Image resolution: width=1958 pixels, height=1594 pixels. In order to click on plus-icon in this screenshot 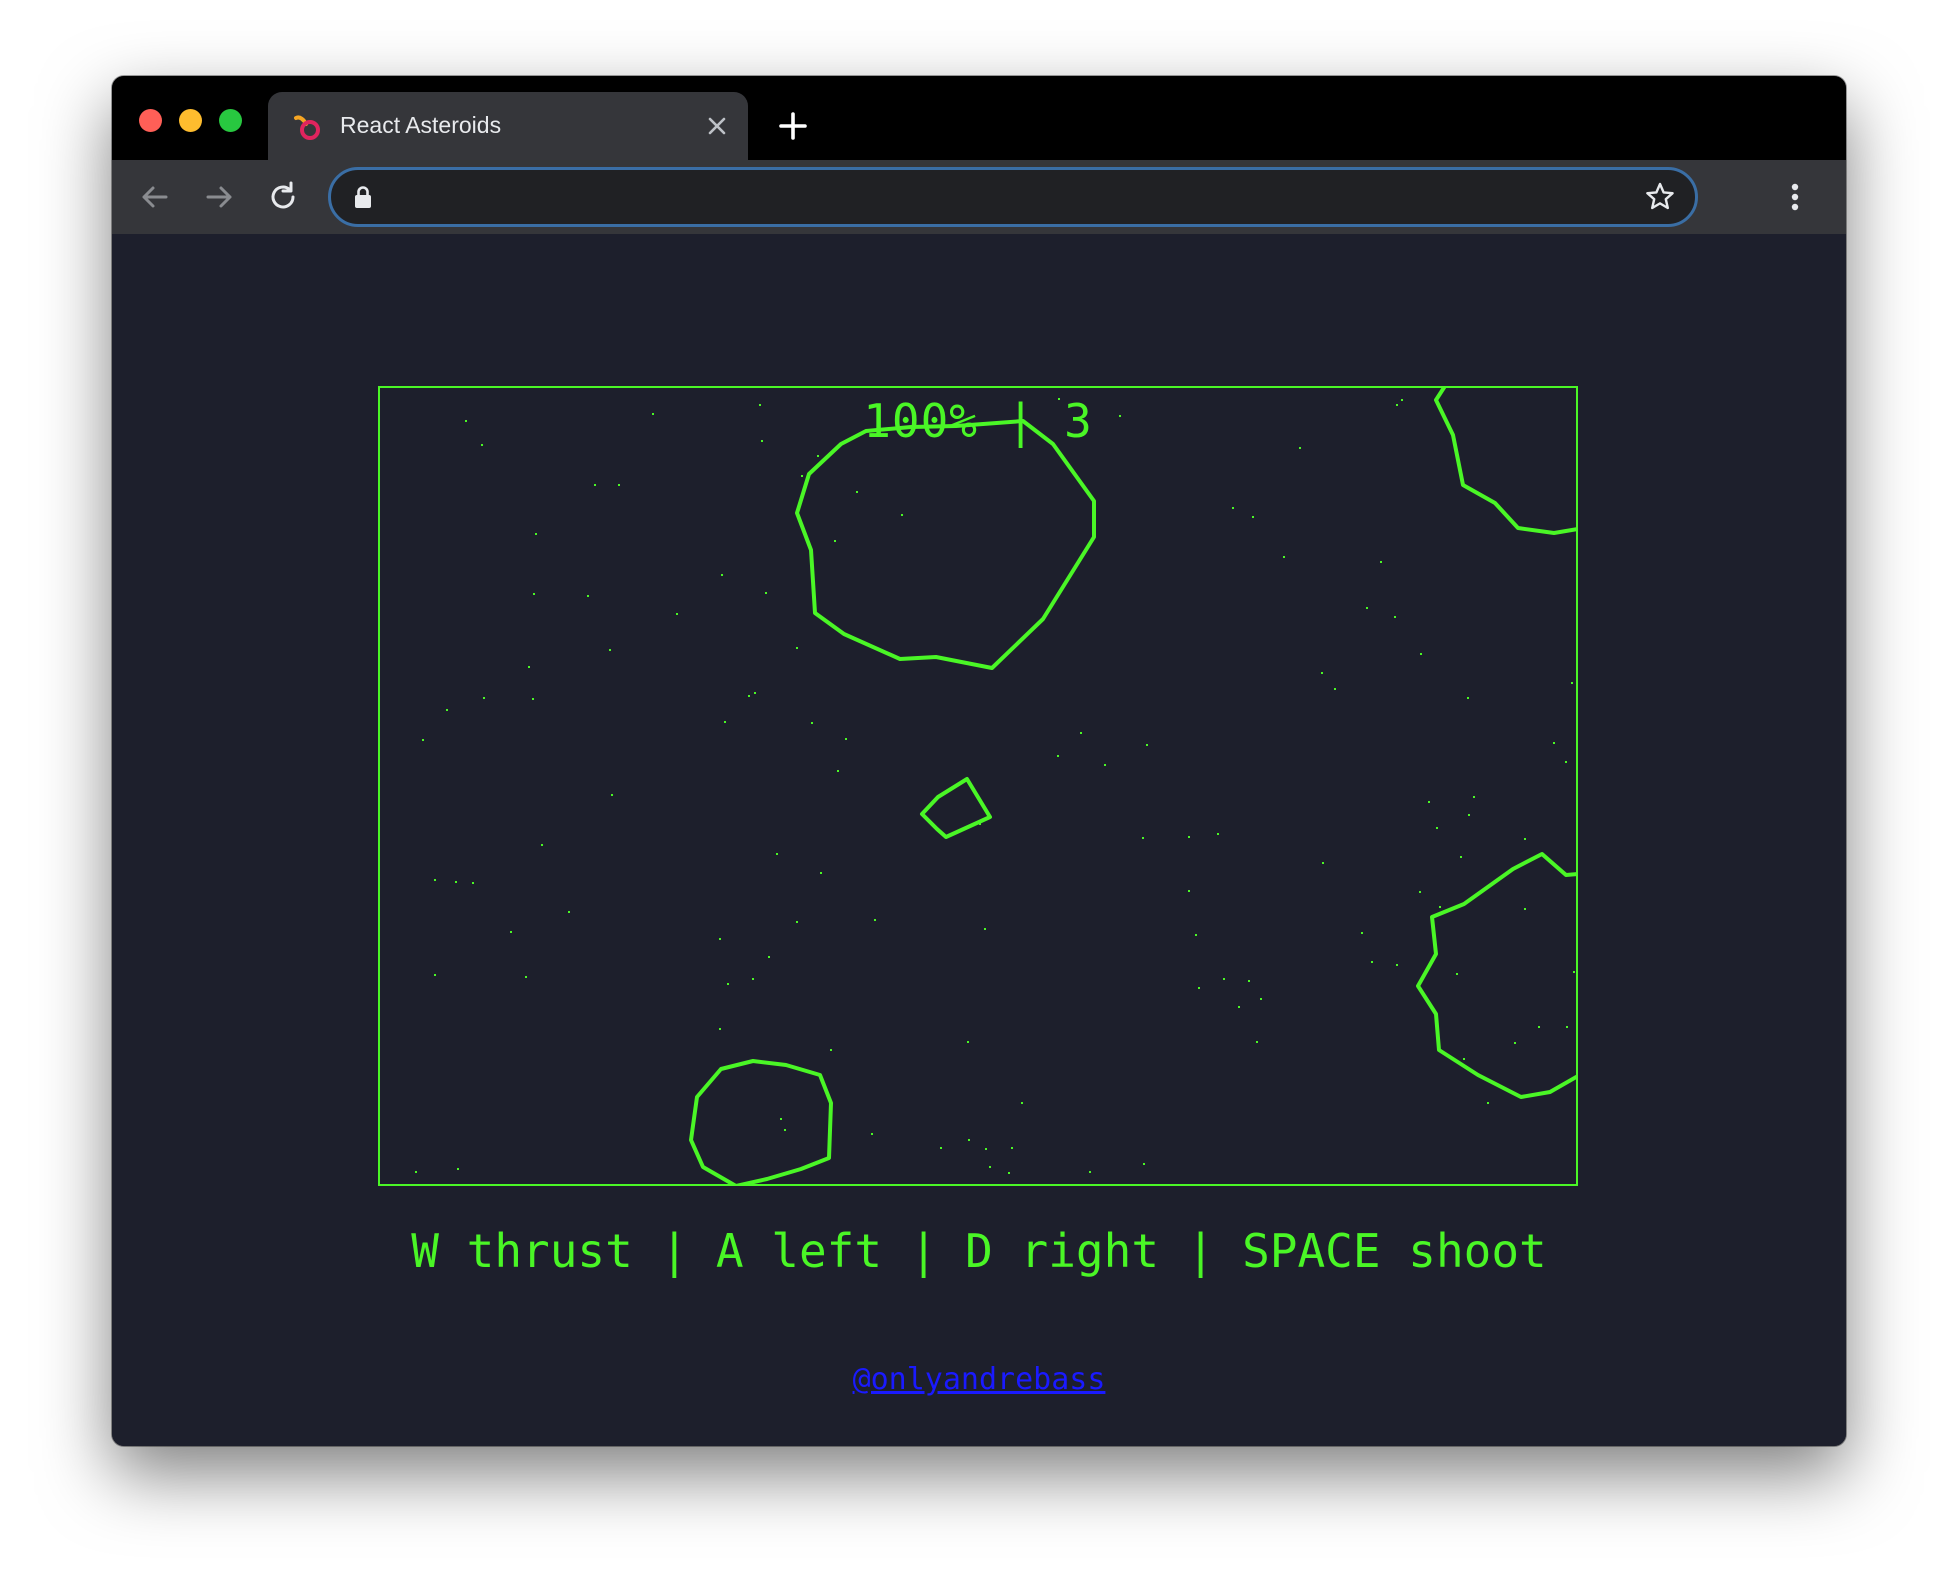, I will do `click(793, 126)`.